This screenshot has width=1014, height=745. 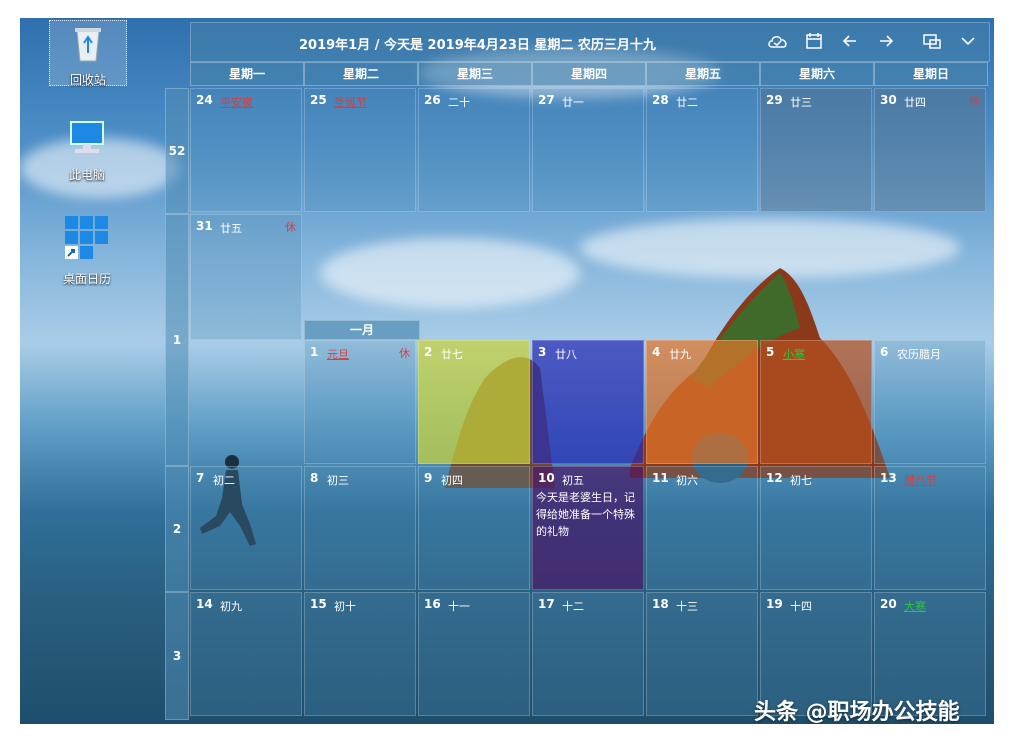 What do you see at coordinates (338, 480) in the screenshot?
I see `lunar-date: 初三` at bounding box center [338, 480].